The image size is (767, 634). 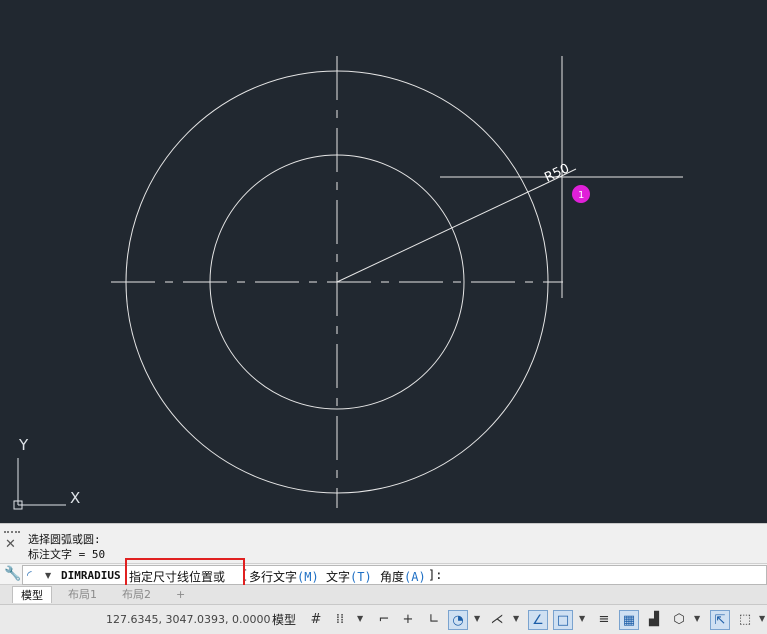 I want to click on model-space-button: 模型, so click(x=284, y=619).